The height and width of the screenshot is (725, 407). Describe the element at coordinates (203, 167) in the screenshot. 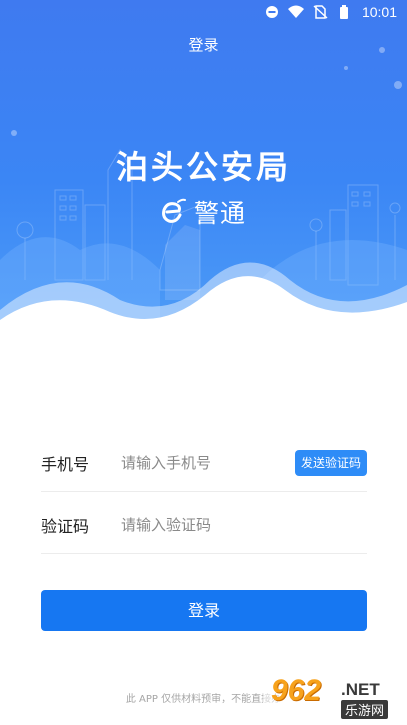

I see `bureau-name: 泊头公安局` at that location.